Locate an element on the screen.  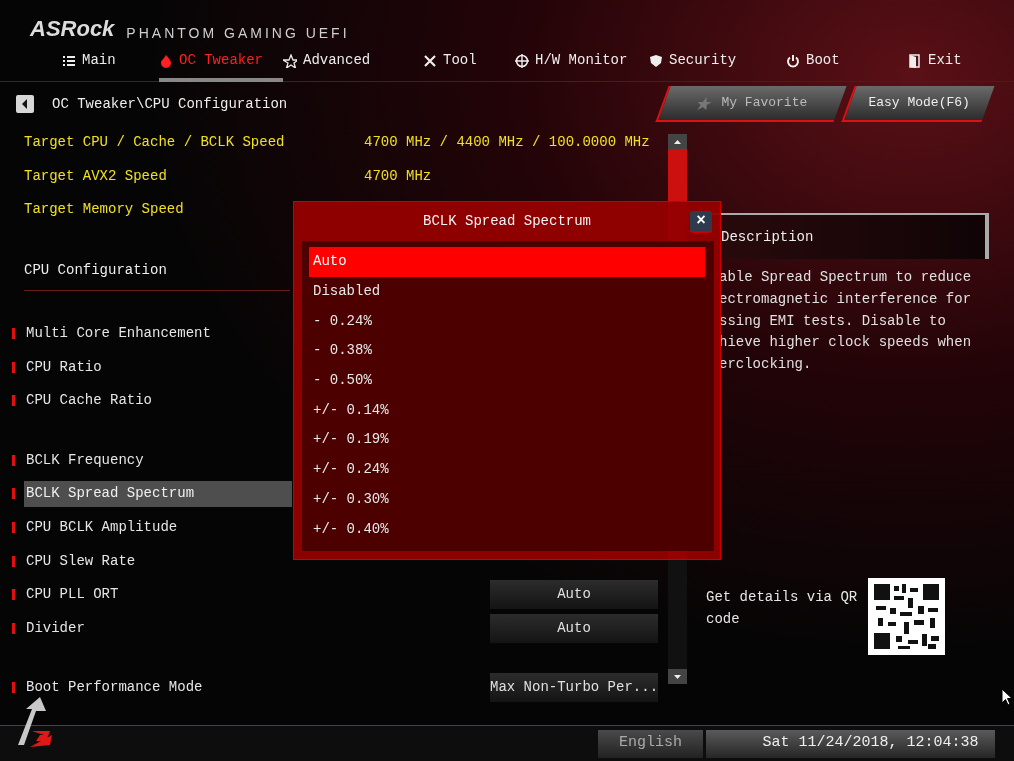
option-item: - 0.24% is located at coordinates (507, 321).